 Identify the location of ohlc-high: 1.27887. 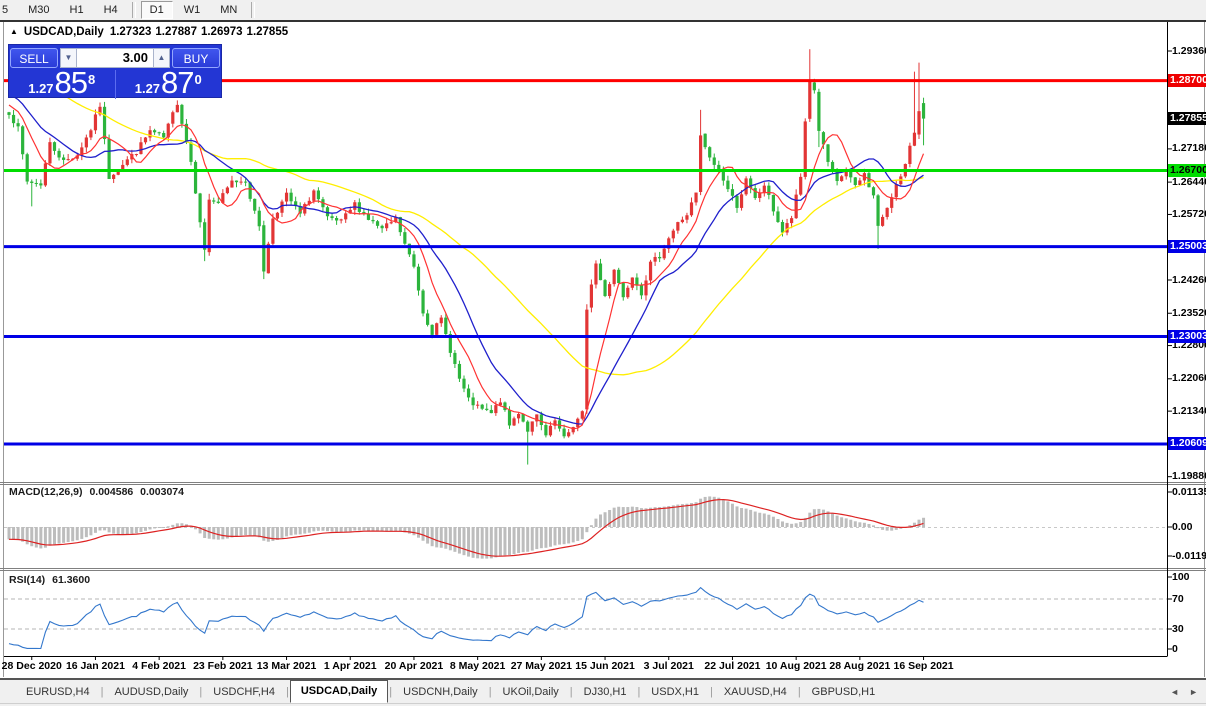
(176, 32).